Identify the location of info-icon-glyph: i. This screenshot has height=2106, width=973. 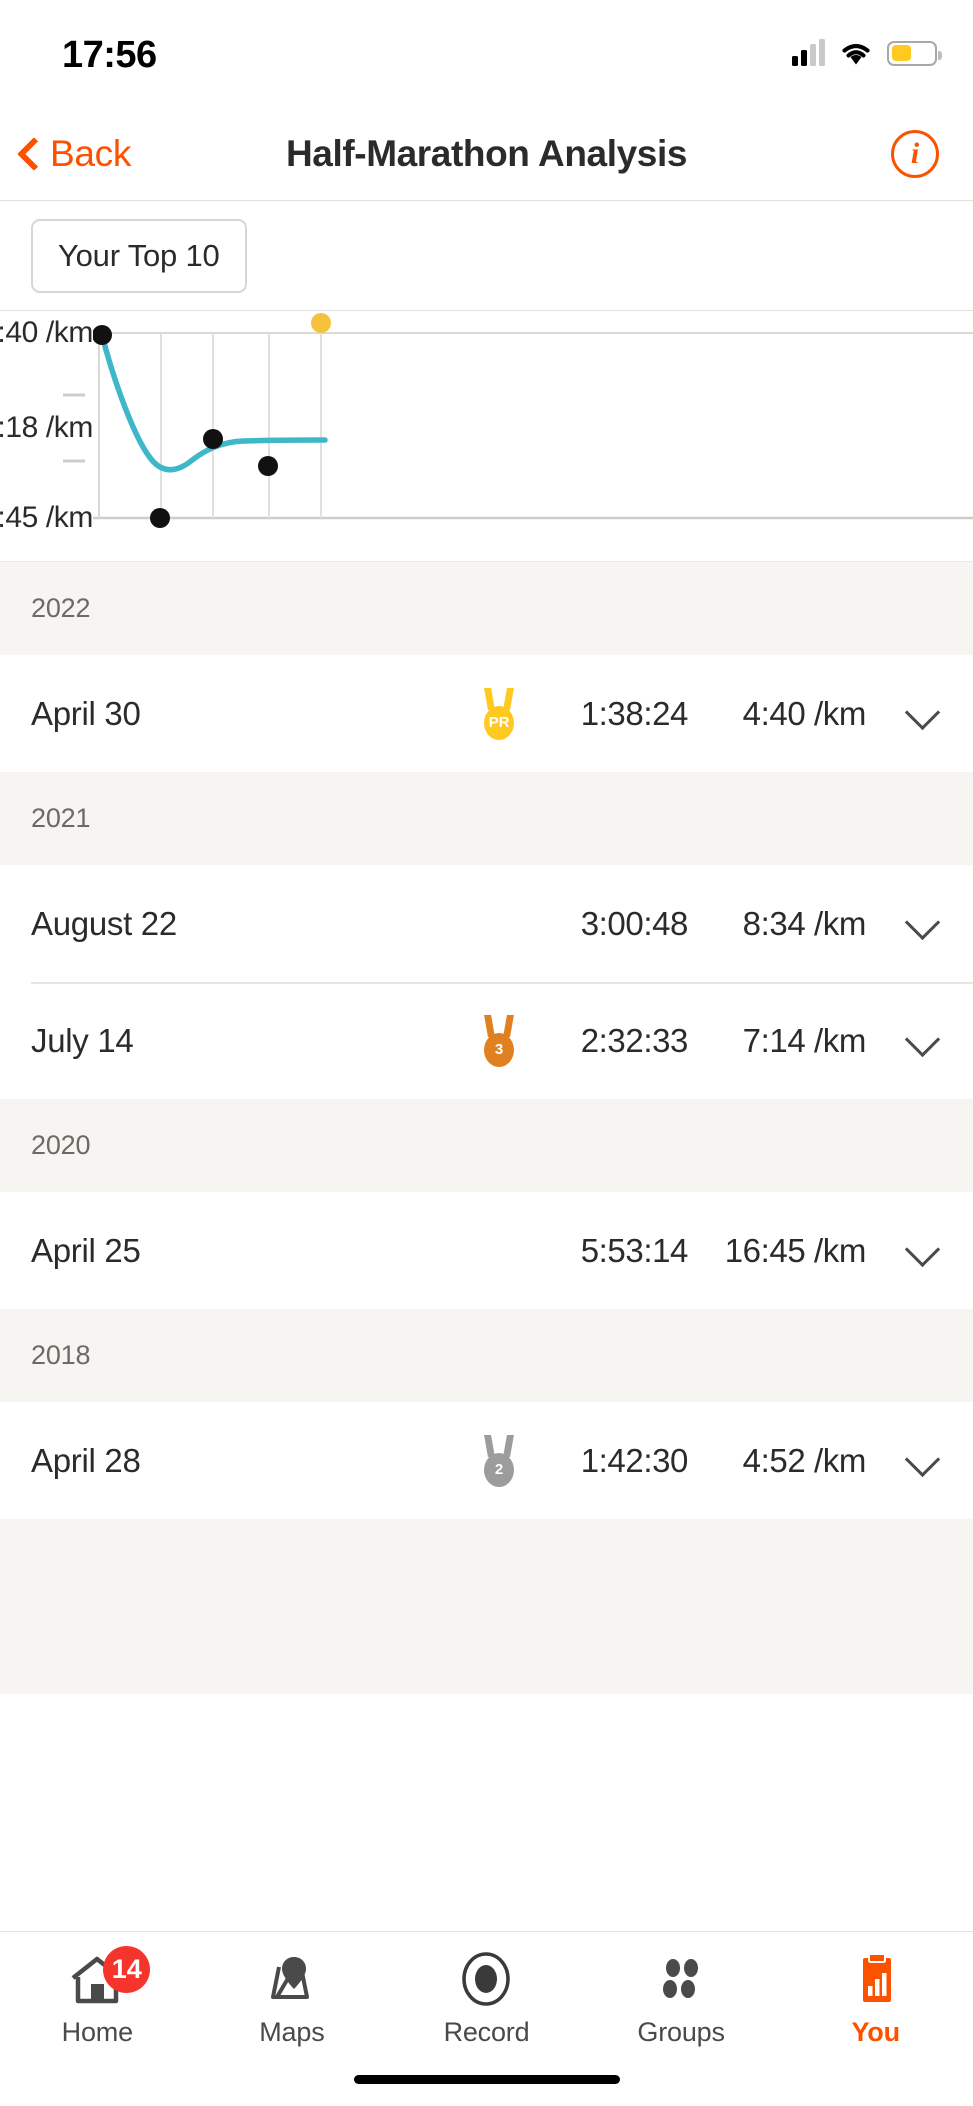
(915, 153).